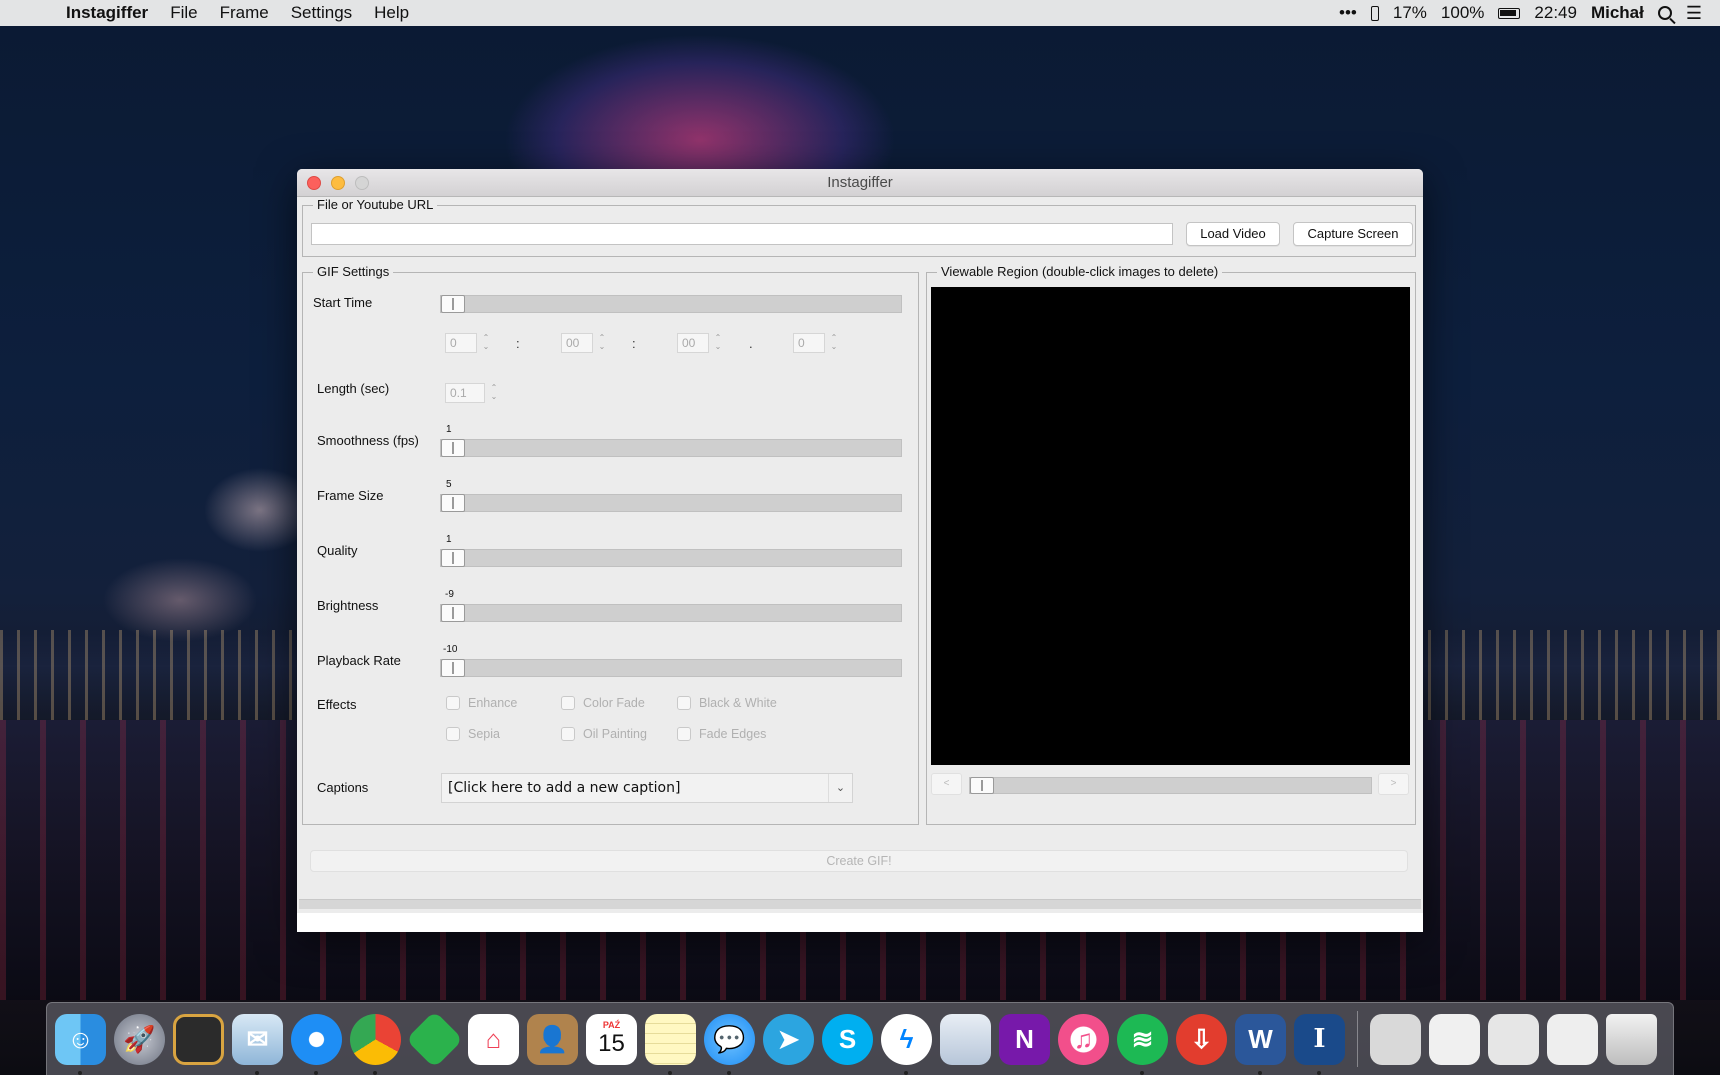  Describe the element at coordinates (1170, 526) in the screenshot. I see `preview-canvas` at that location.